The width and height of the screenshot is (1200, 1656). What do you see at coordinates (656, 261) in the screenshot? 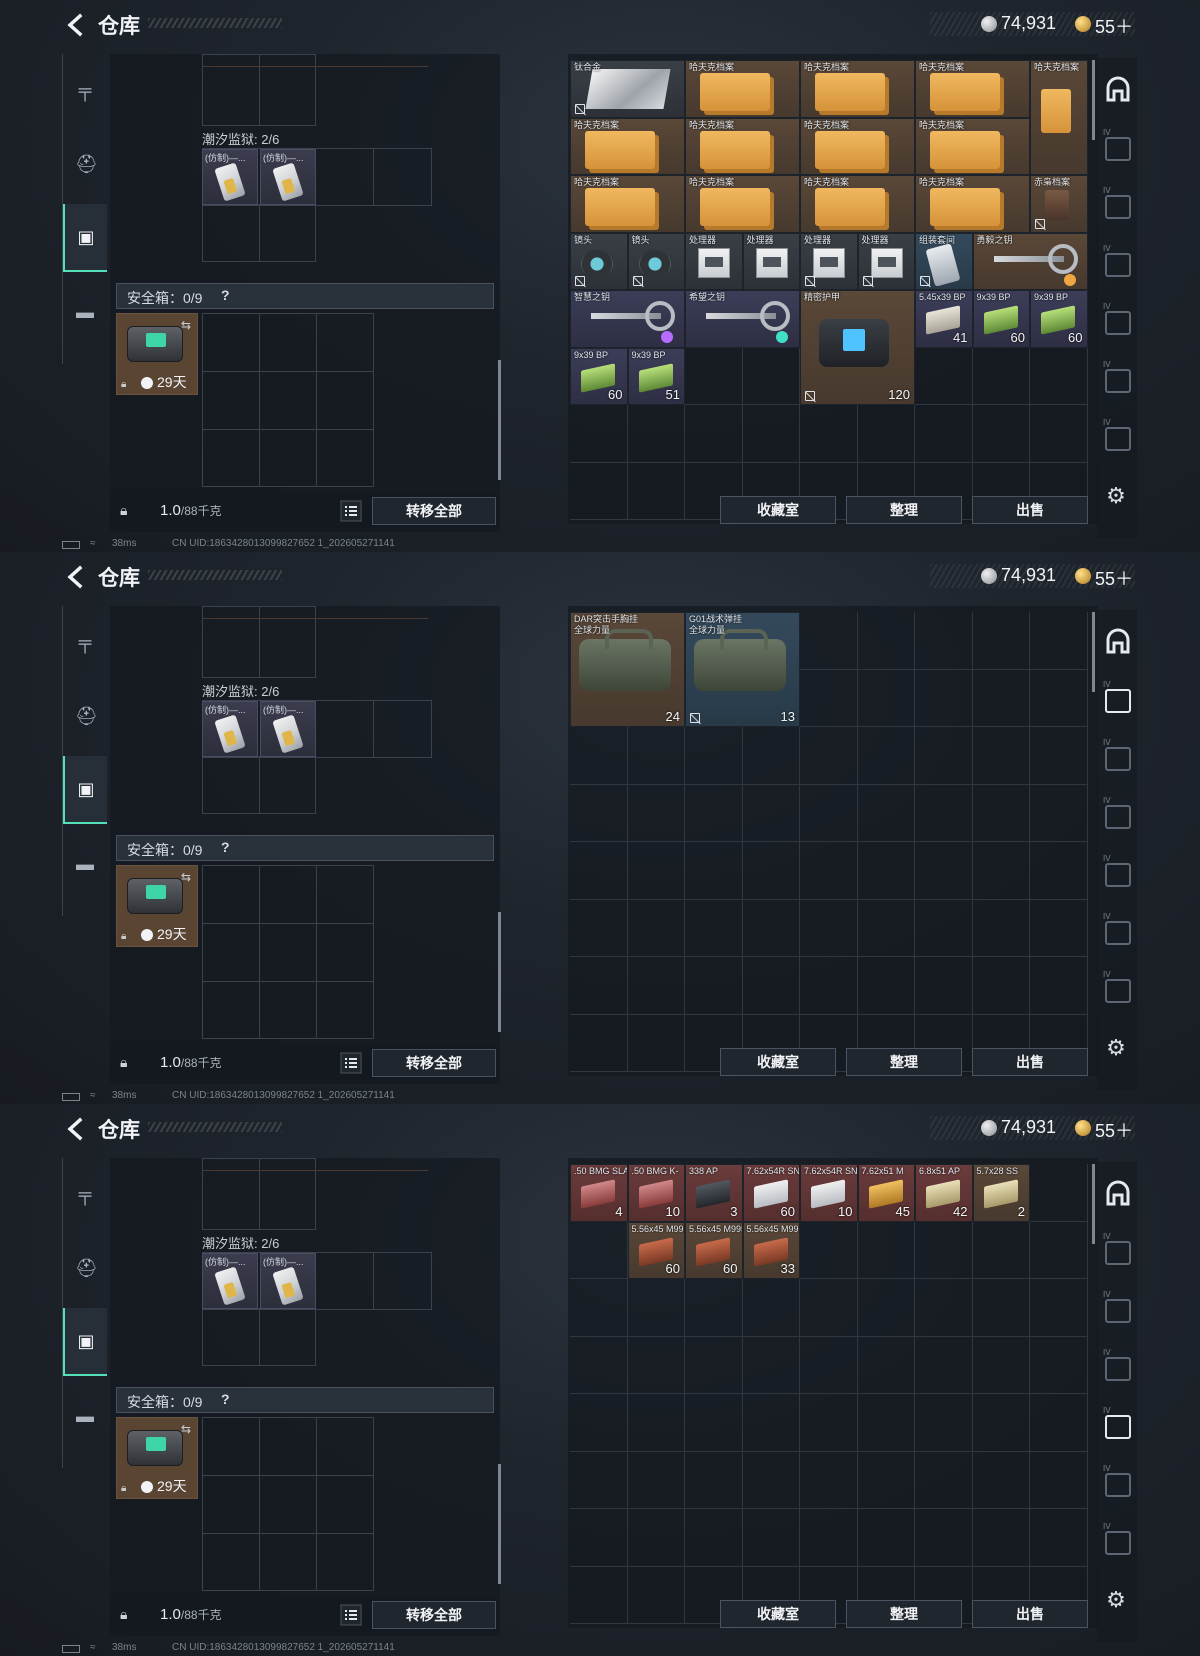
I see `warehouse-item: 镜头` at bounding box center [656, 261].